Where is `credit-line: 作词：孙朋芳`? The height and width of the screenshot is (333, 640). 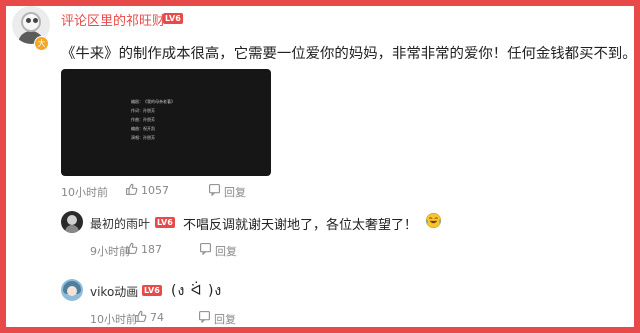
credit-line: 作词：孙朋芳 is located at coordinates (143, 110).